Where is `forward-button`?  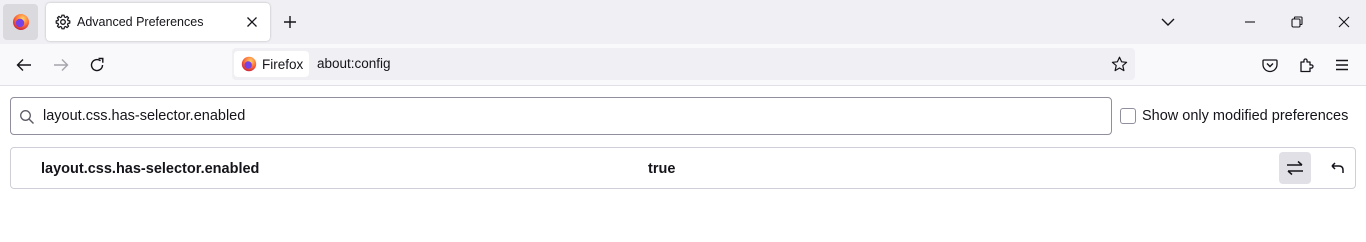 forward-button is located at coordinates (61, 65).